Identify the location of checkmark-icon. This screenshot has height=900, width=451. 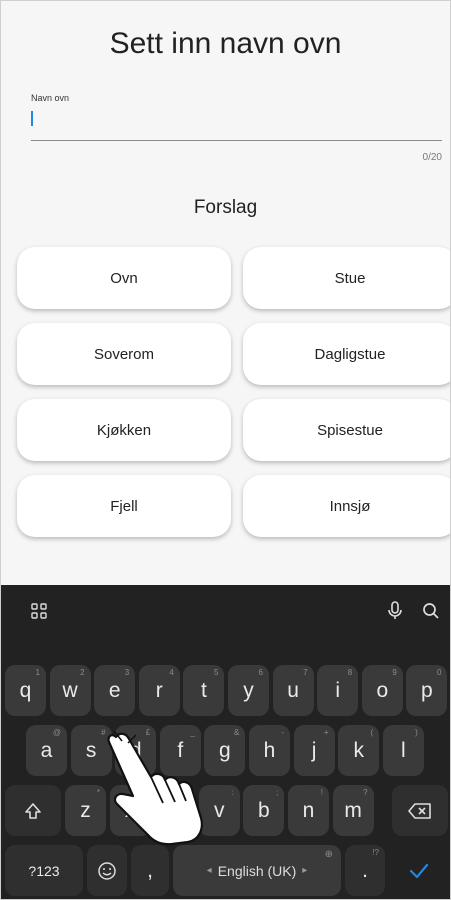
(418, 870).